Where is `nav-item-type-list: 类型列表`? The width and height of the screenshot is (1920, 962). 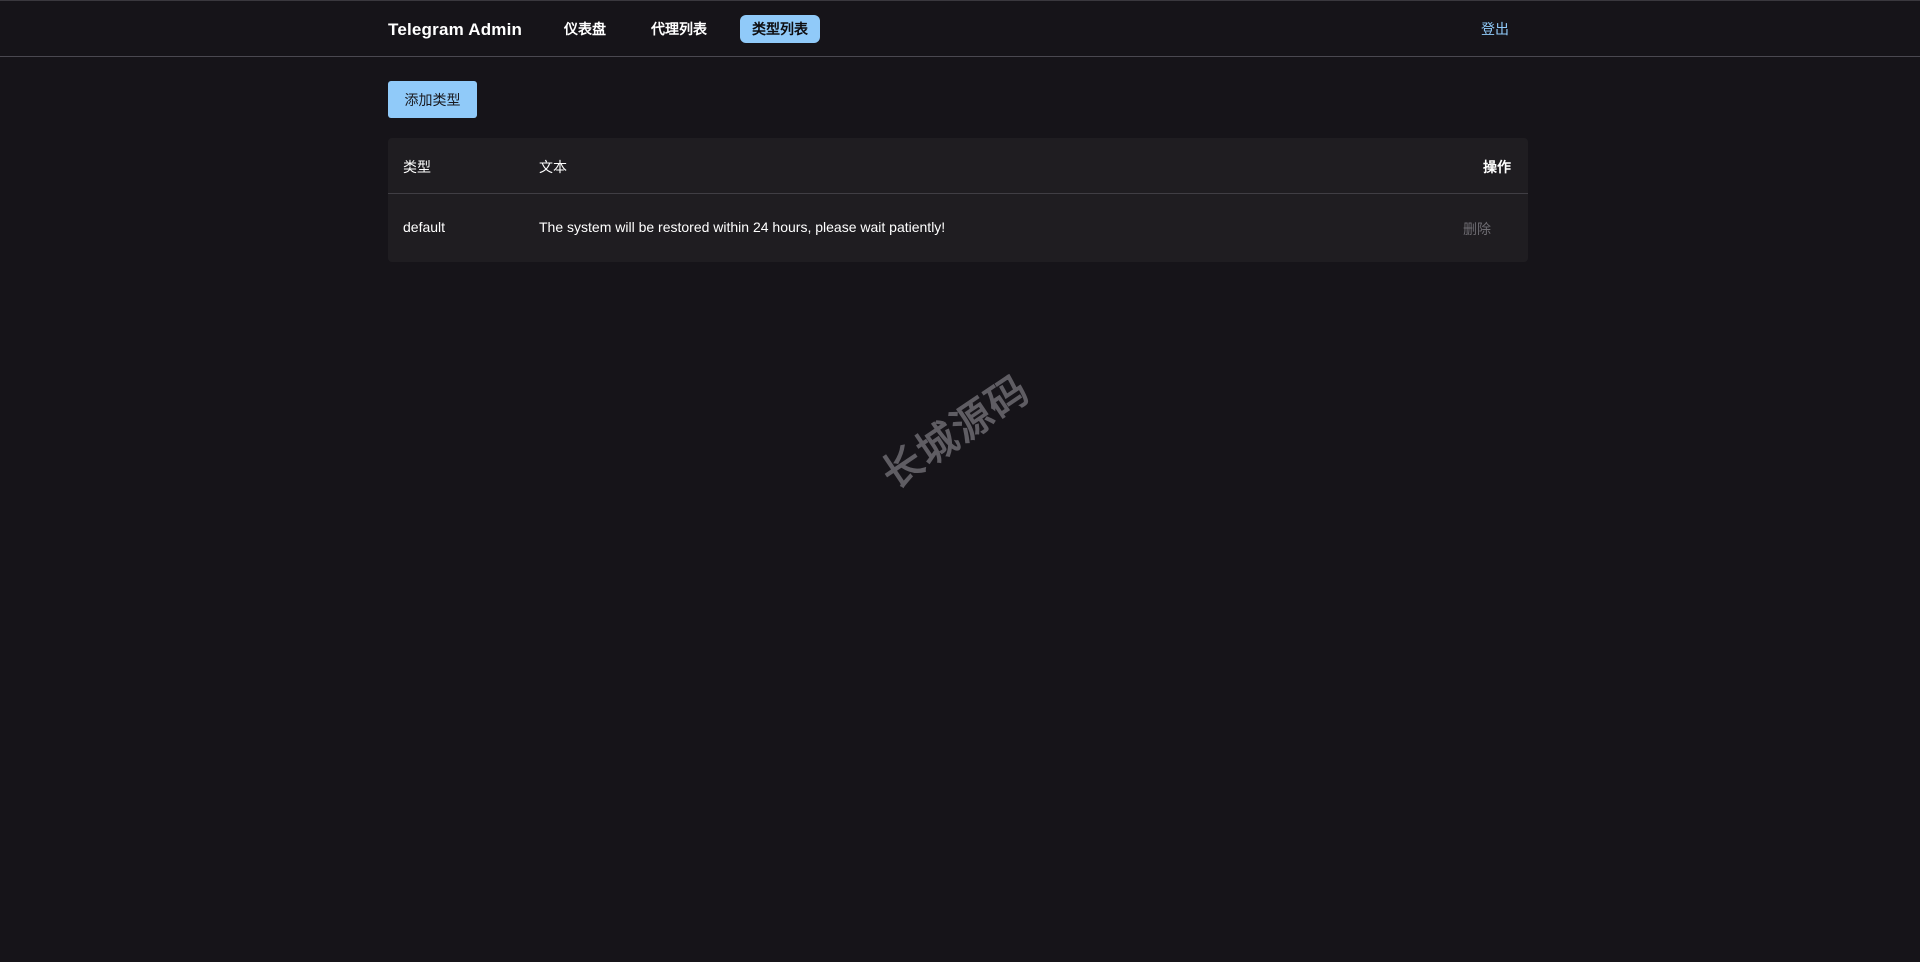 nav-item-type-list: 类型列表 is located at coordinates (780, 29).